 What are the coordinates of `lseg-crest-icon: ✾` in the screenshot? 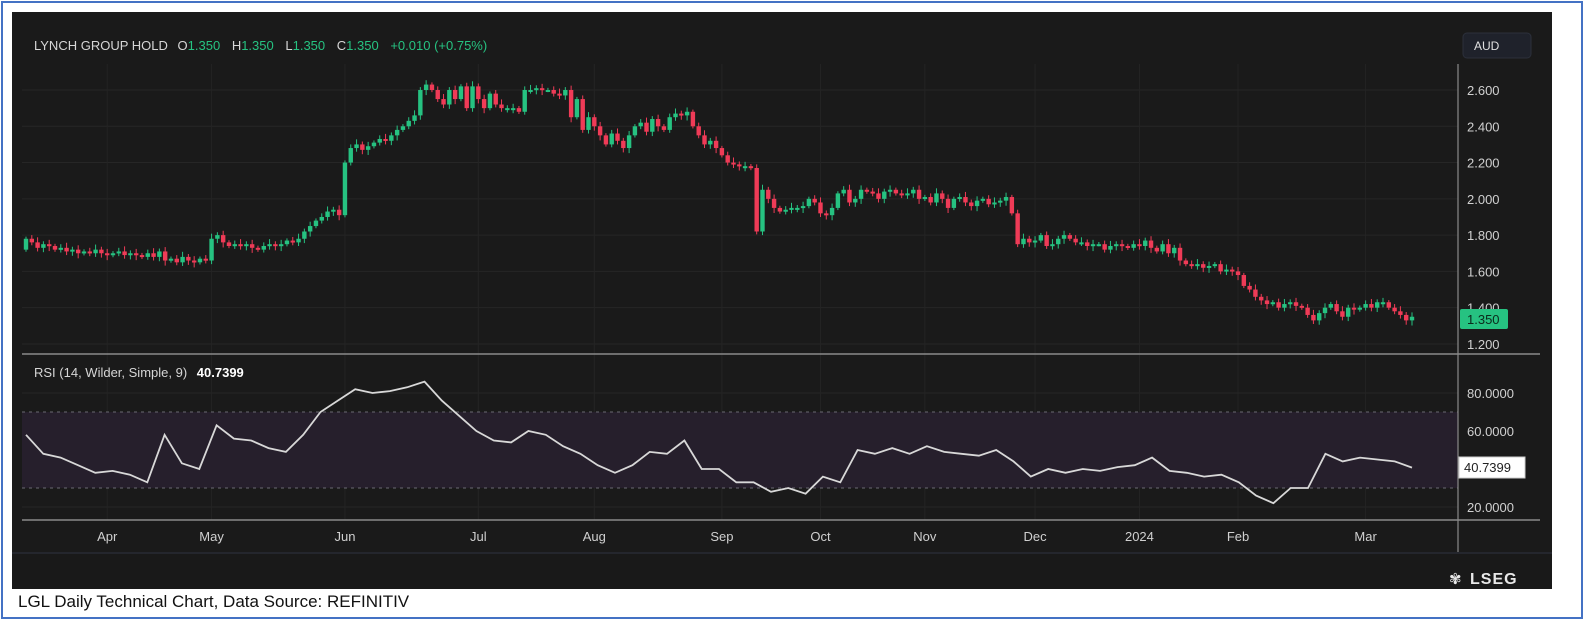 It's located at (1455, 579).